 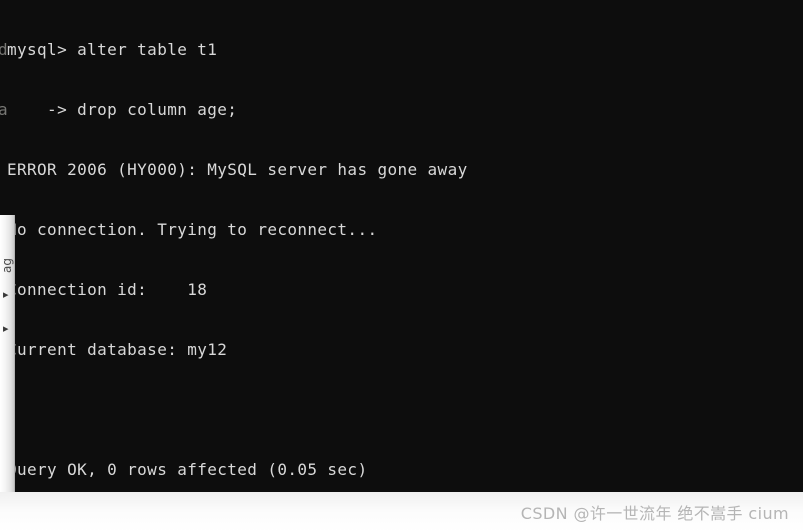 I want to click on csdn-watermark: CSDN @许一世流年 绝不嵩手 cium, so click(x=654, y=513).